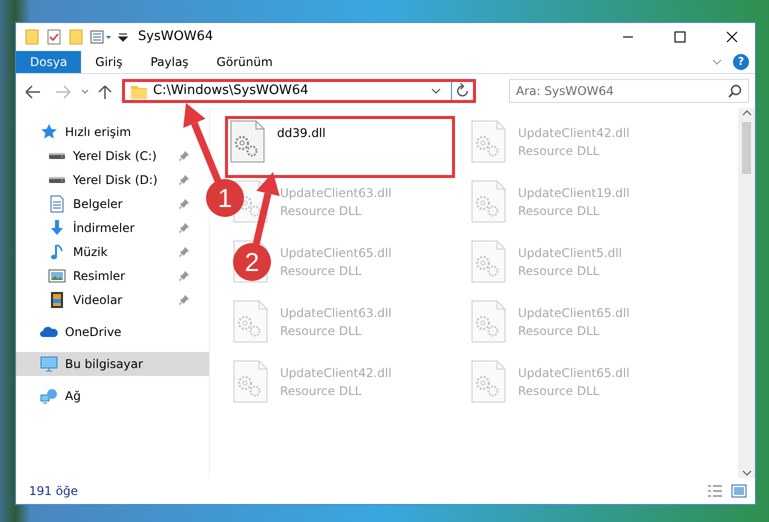  I want to click on forward-arrow-icon, so click(63, 92).